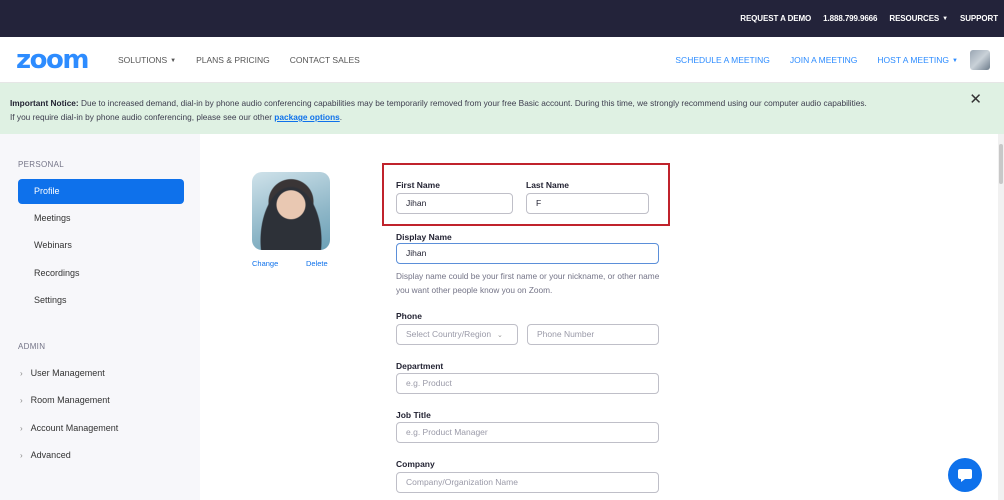 This screenshot has height=500, width=1004. What do you see at coordinates (593, 334) in the screenshot?
I see `phone-number-input: Phone Number` at bounding box center [593, 334].